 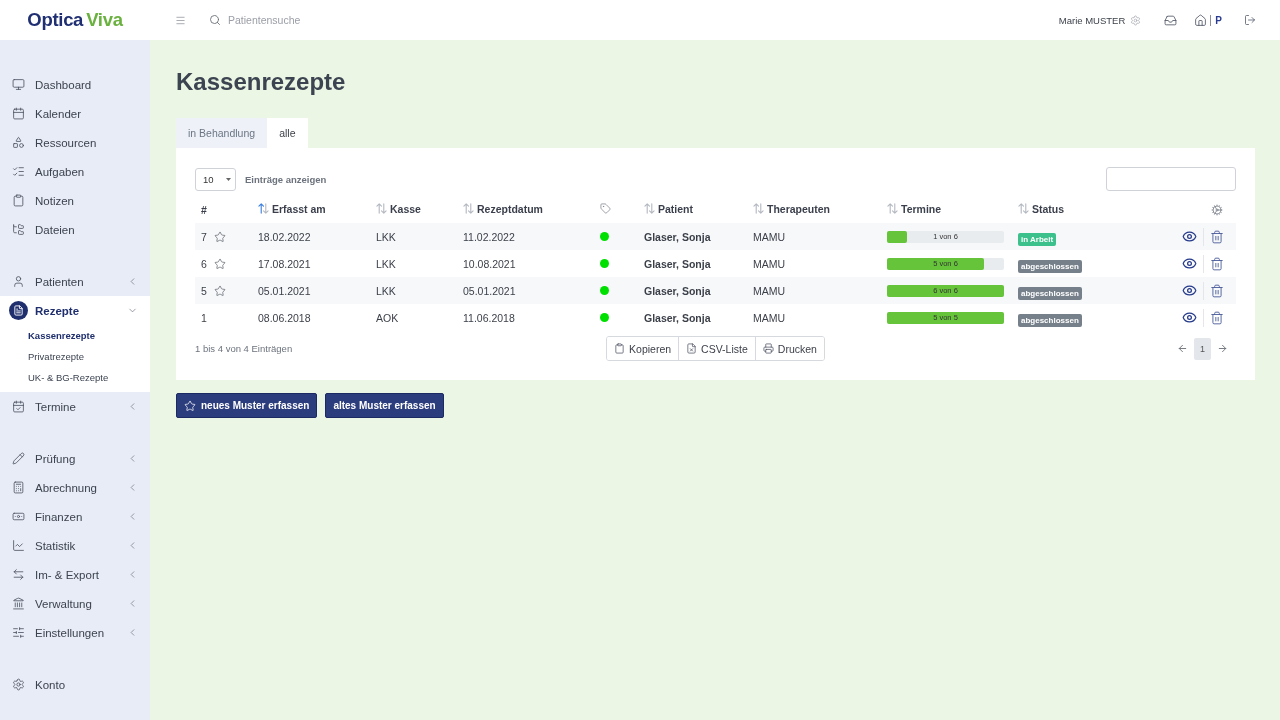 I want to click on action-button: neues Muster erfassen, so click(x=247, y=405).